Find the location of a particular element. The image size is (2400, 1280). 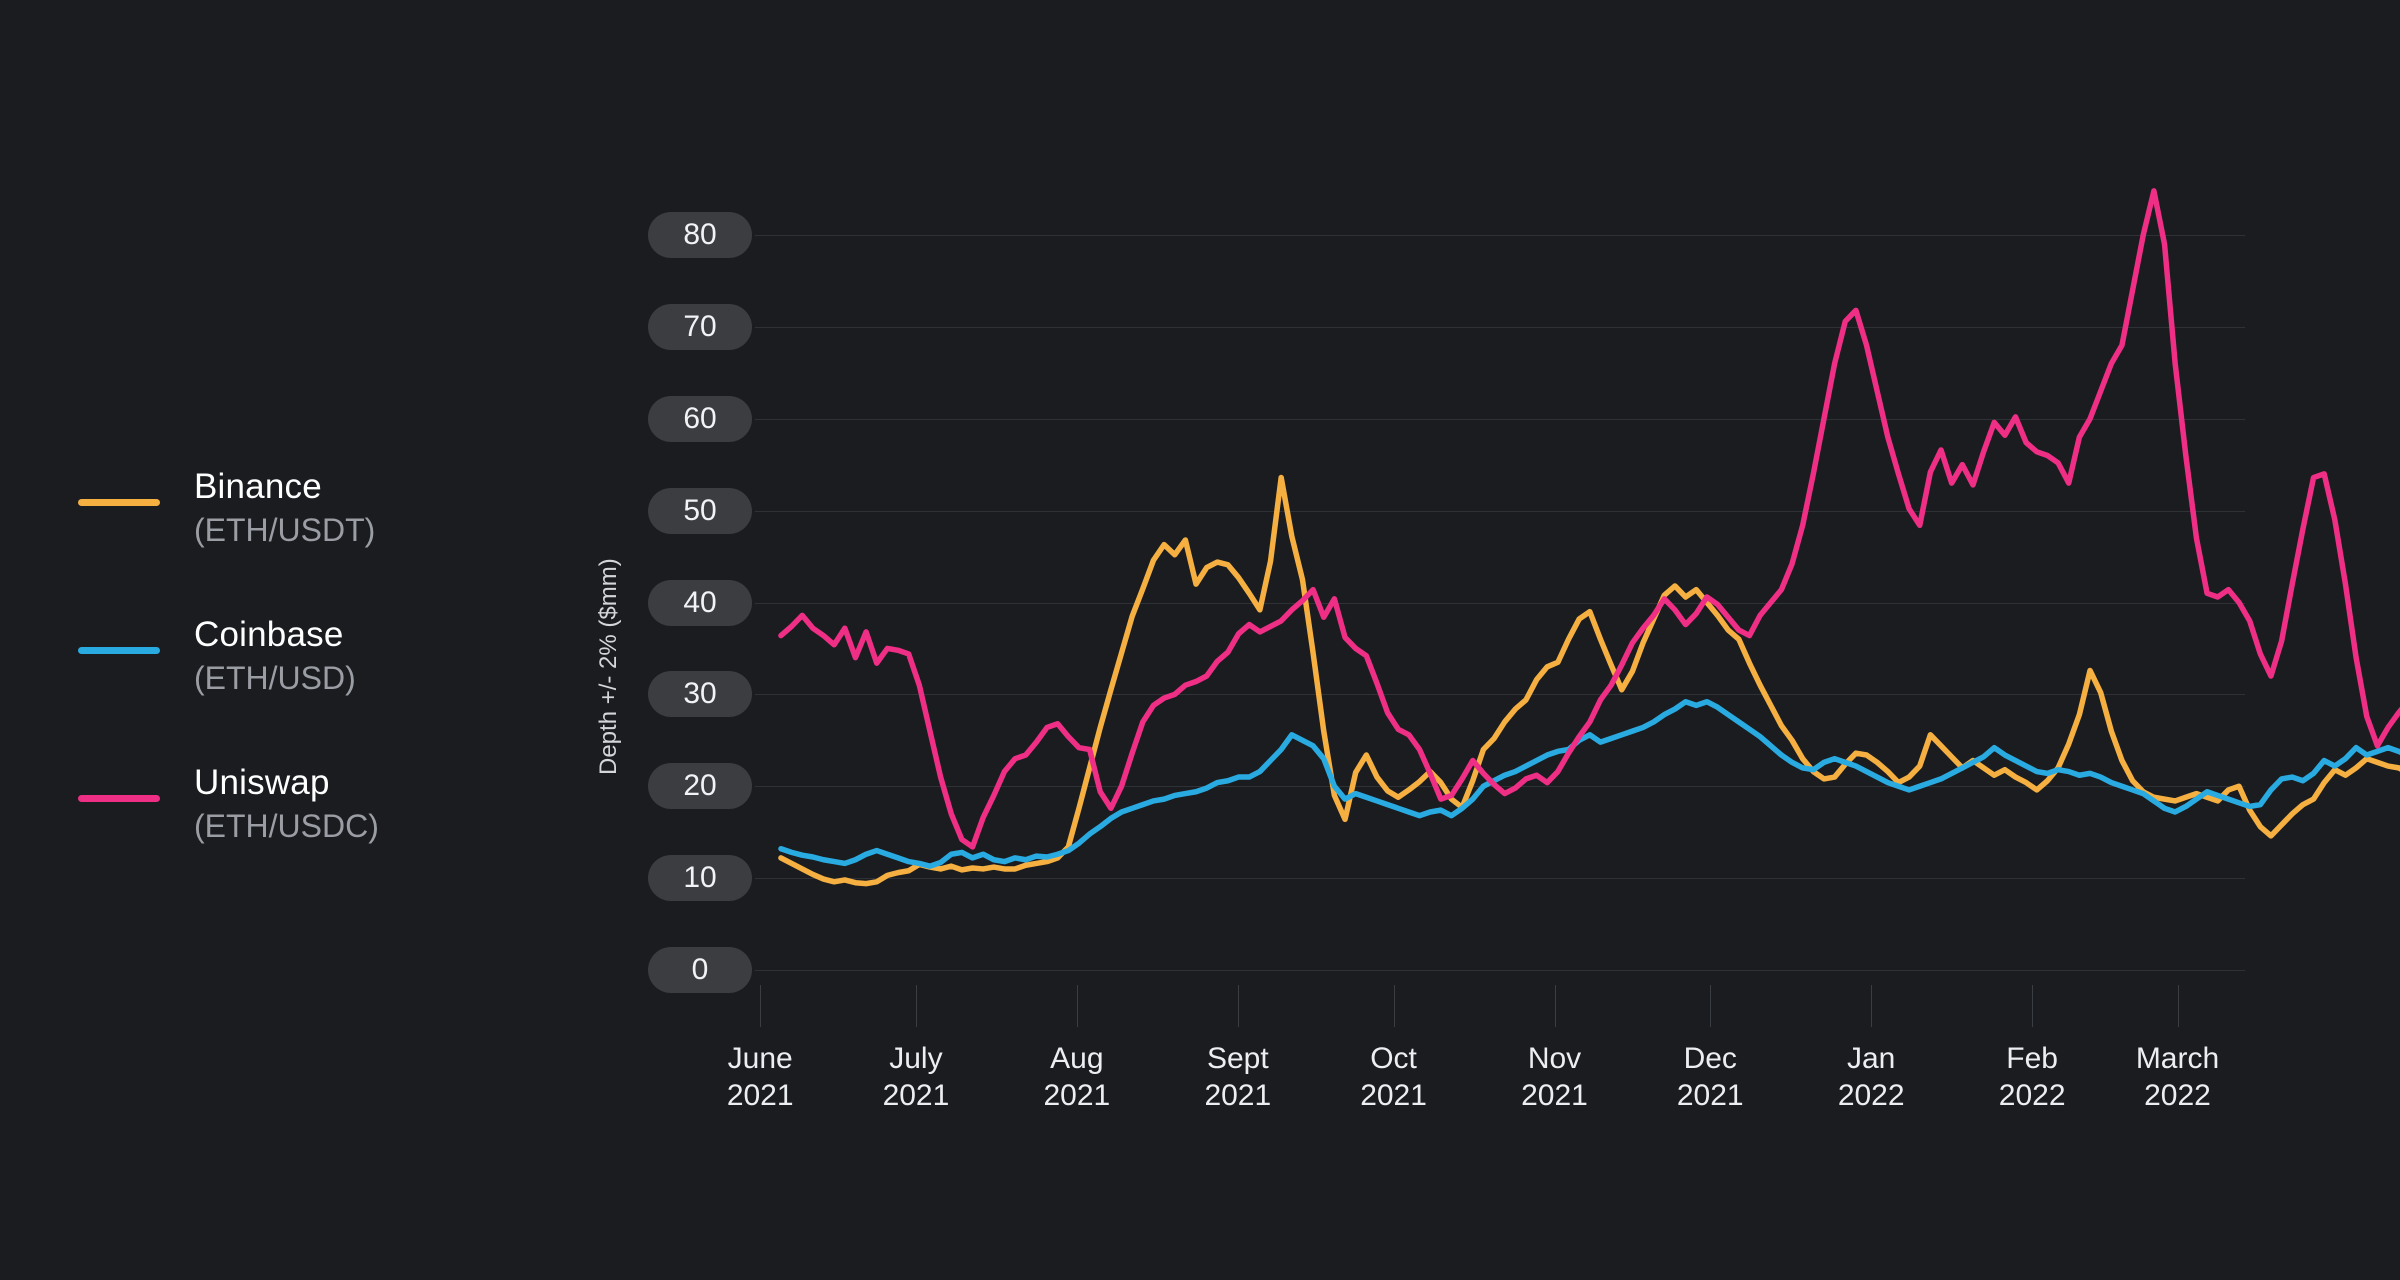

x-axis-tick-july-2021: July 2021 is located at coordinates (916, 1077).